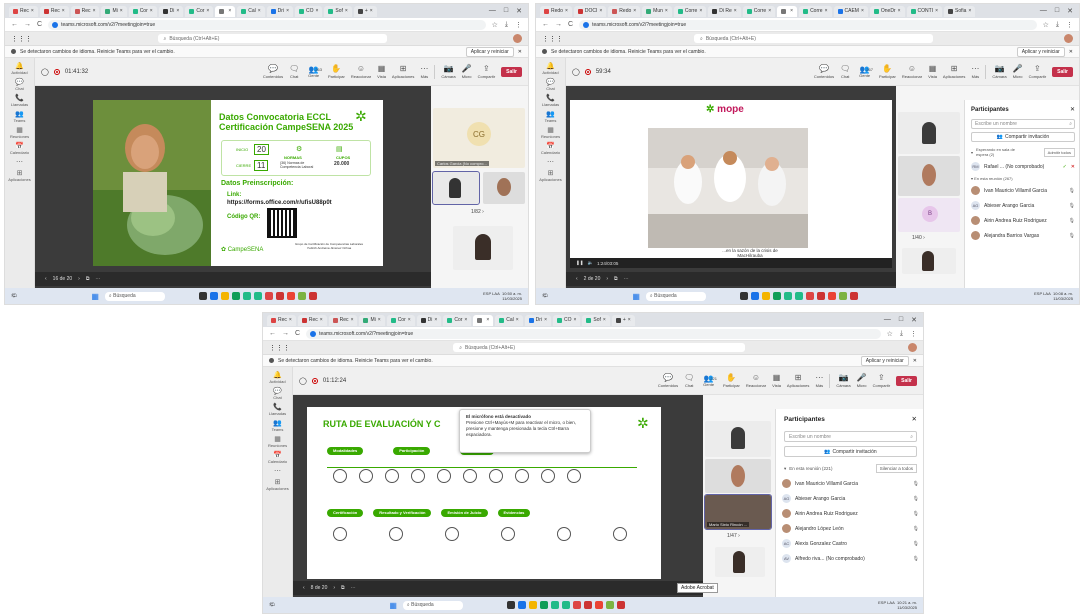  What do you see at coordinates (690, 11) in the screenshot?
I see `browser-tab: Corre ×` at bounding box center [690, 11].